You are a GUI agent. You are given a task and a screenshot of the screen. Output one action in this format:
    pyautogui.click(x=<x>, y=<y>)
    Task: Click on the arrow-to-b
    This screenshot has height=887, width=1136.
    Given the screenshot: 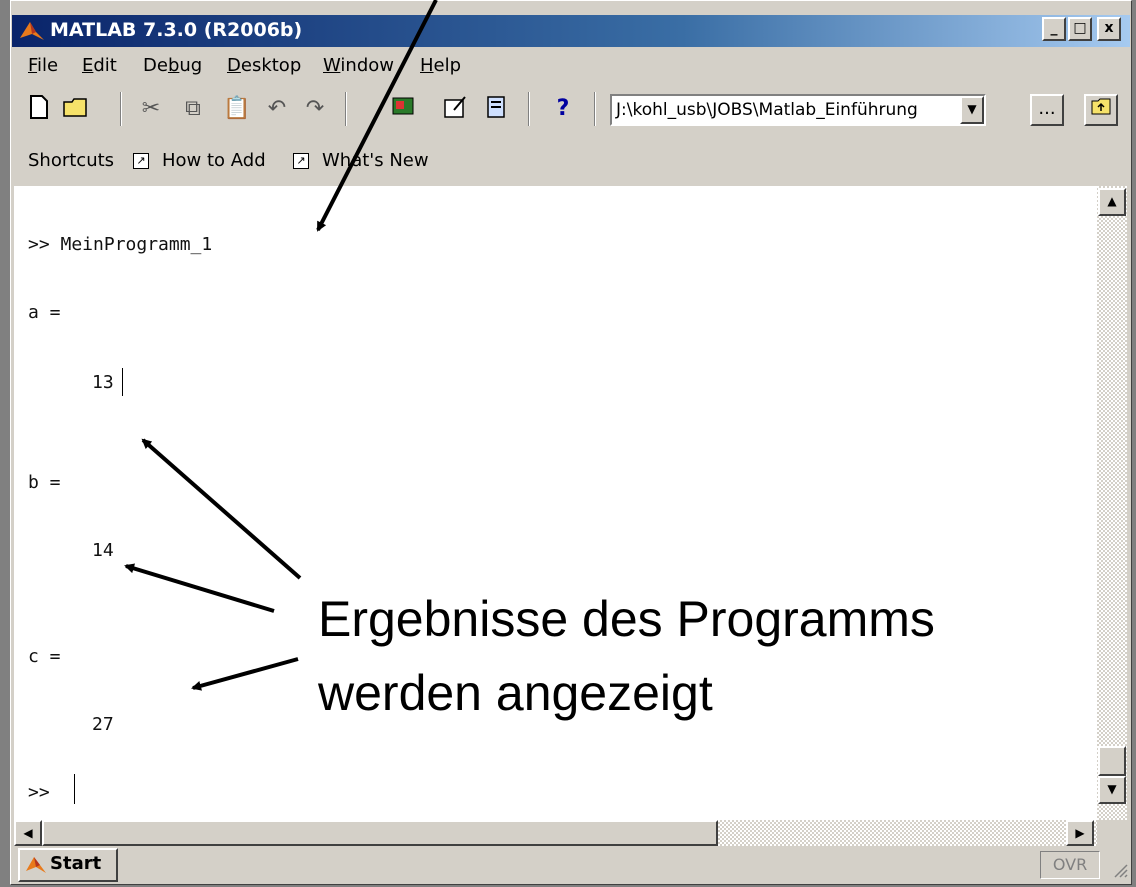 What is the action you would take?
    pyautogui.click(x=199, y=588)
    